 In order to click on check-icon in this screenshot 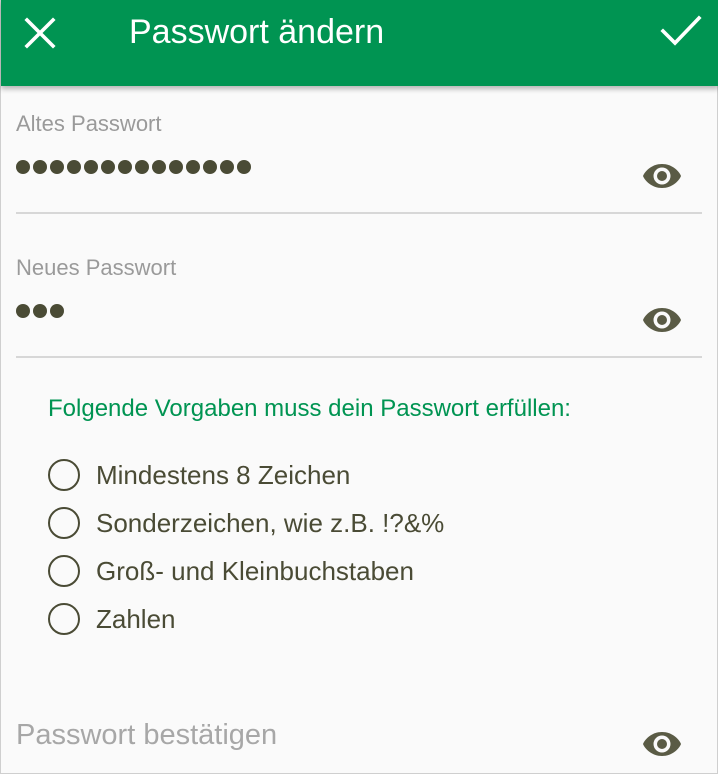, I will do `click(681, 30)`.